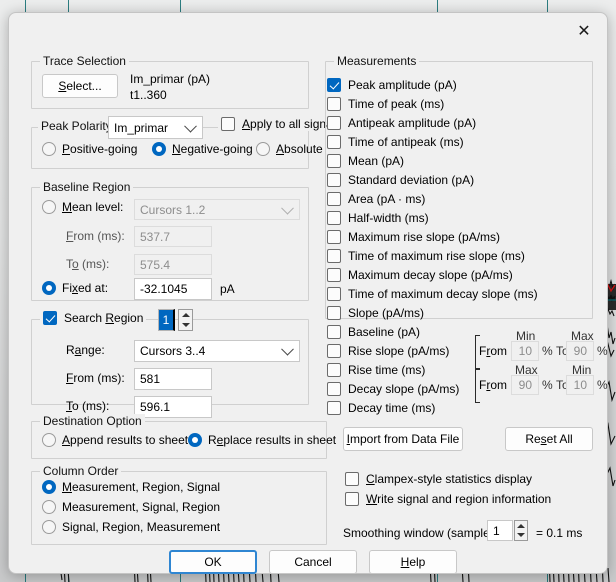 The width and height of the screenshot is (616, 582). I want to click on spinner-down-icon, so click(521, 535).